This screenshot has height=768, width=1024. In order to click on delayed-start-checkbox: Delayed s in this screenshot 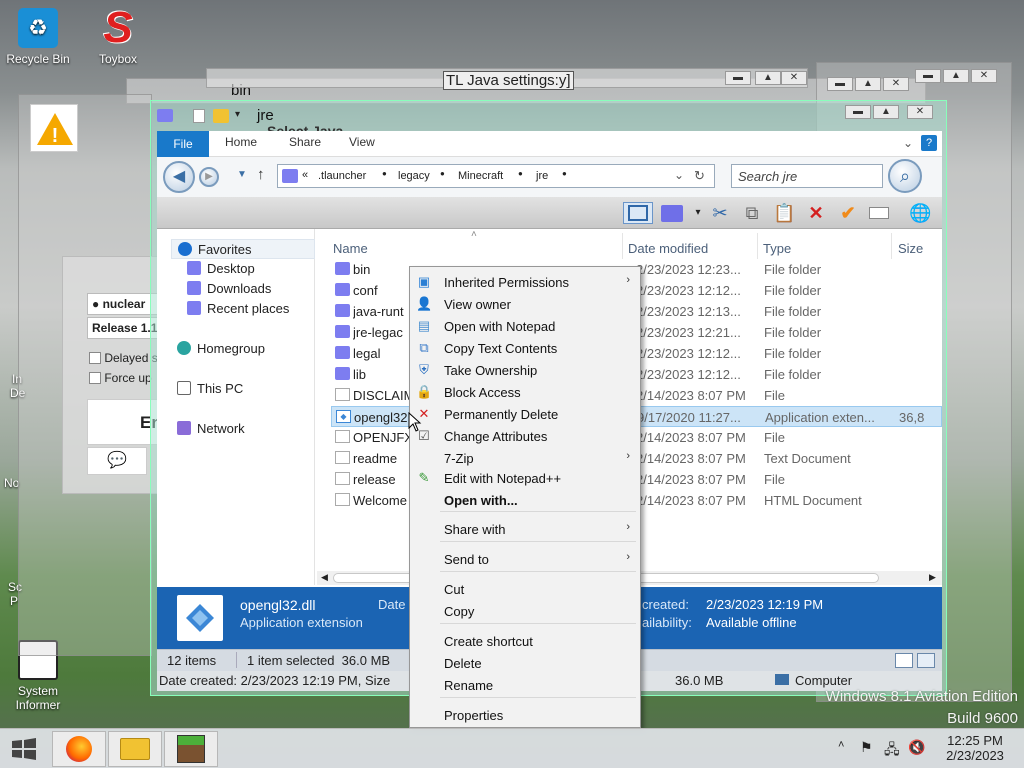, I will do `click(123, 358)`.